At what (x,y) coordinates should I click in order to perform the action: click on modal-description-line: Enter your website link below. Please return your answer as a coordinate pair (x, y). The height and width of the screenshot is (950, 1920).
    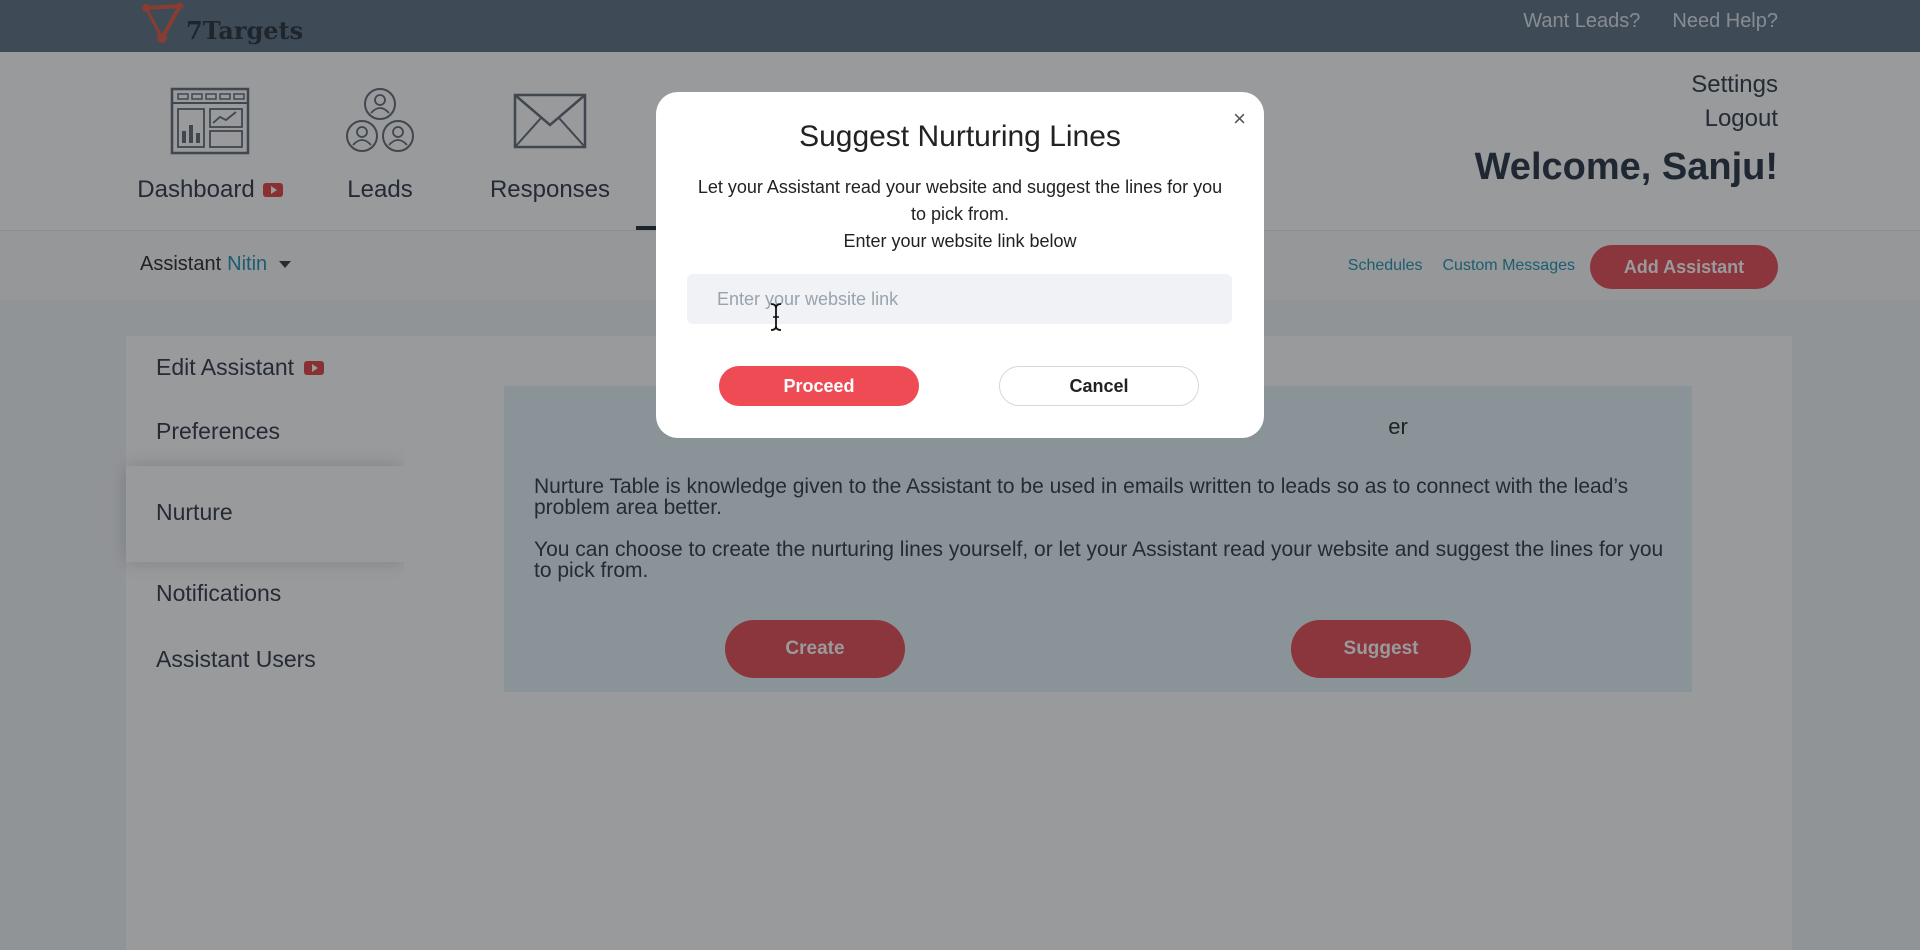
    Looking at the image, I should click on (960, 241).